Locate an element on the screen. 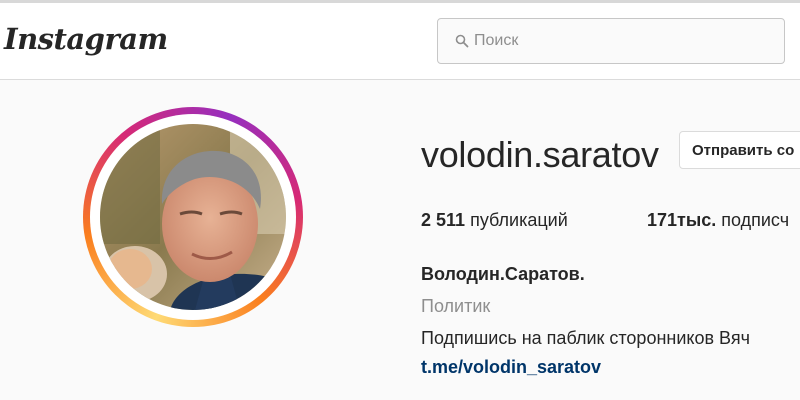 This screenshot has height=400, width=800. posts-count: 2 511 is located at coordinates (443, 220).